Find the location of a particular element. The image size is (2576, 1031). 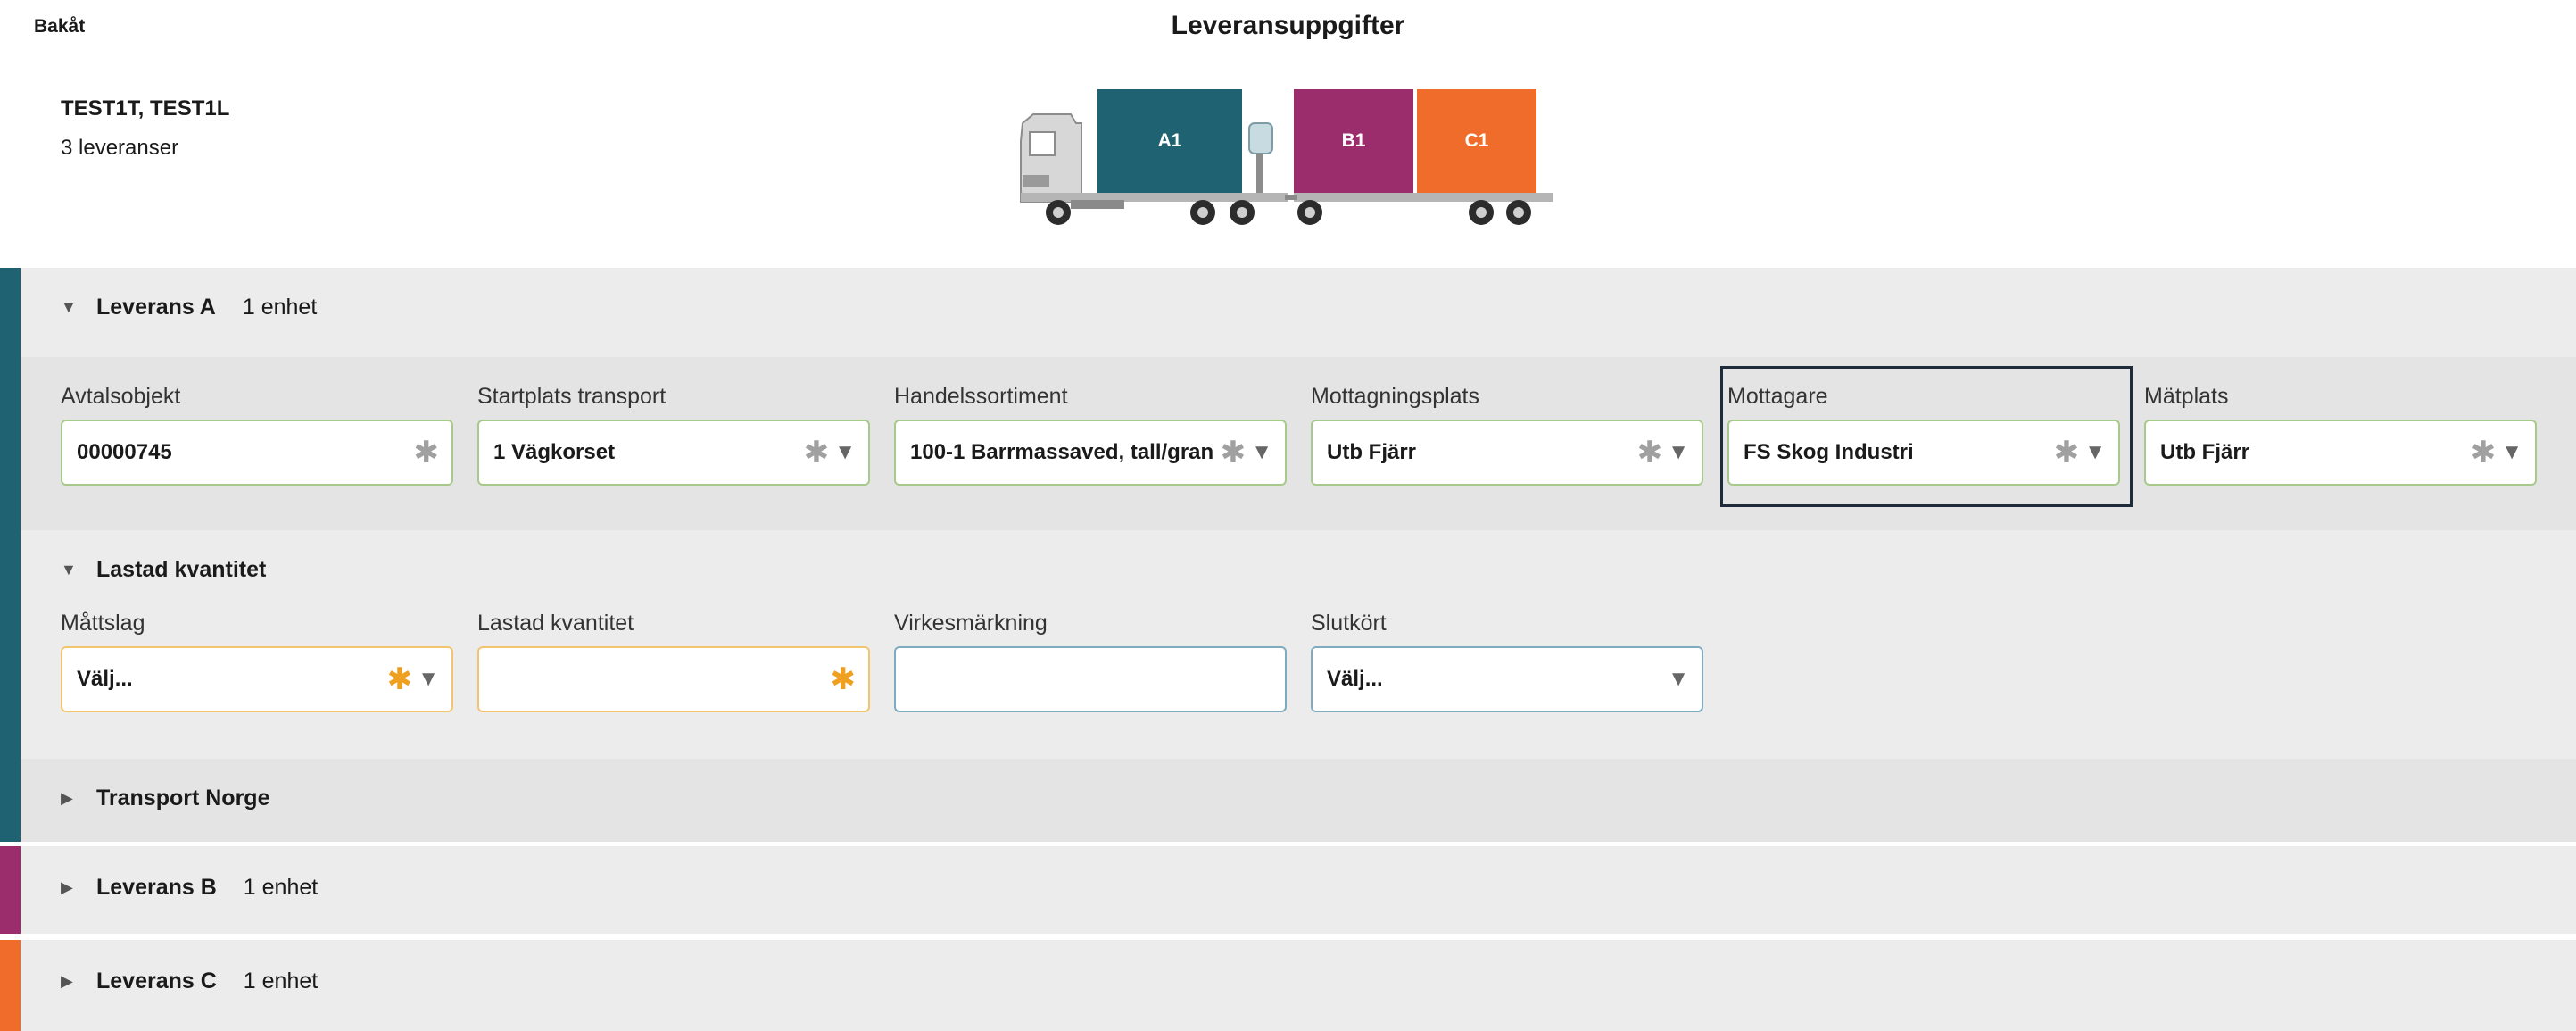

cargo-b1-label: B1 is located at coordinates (1353, 140).